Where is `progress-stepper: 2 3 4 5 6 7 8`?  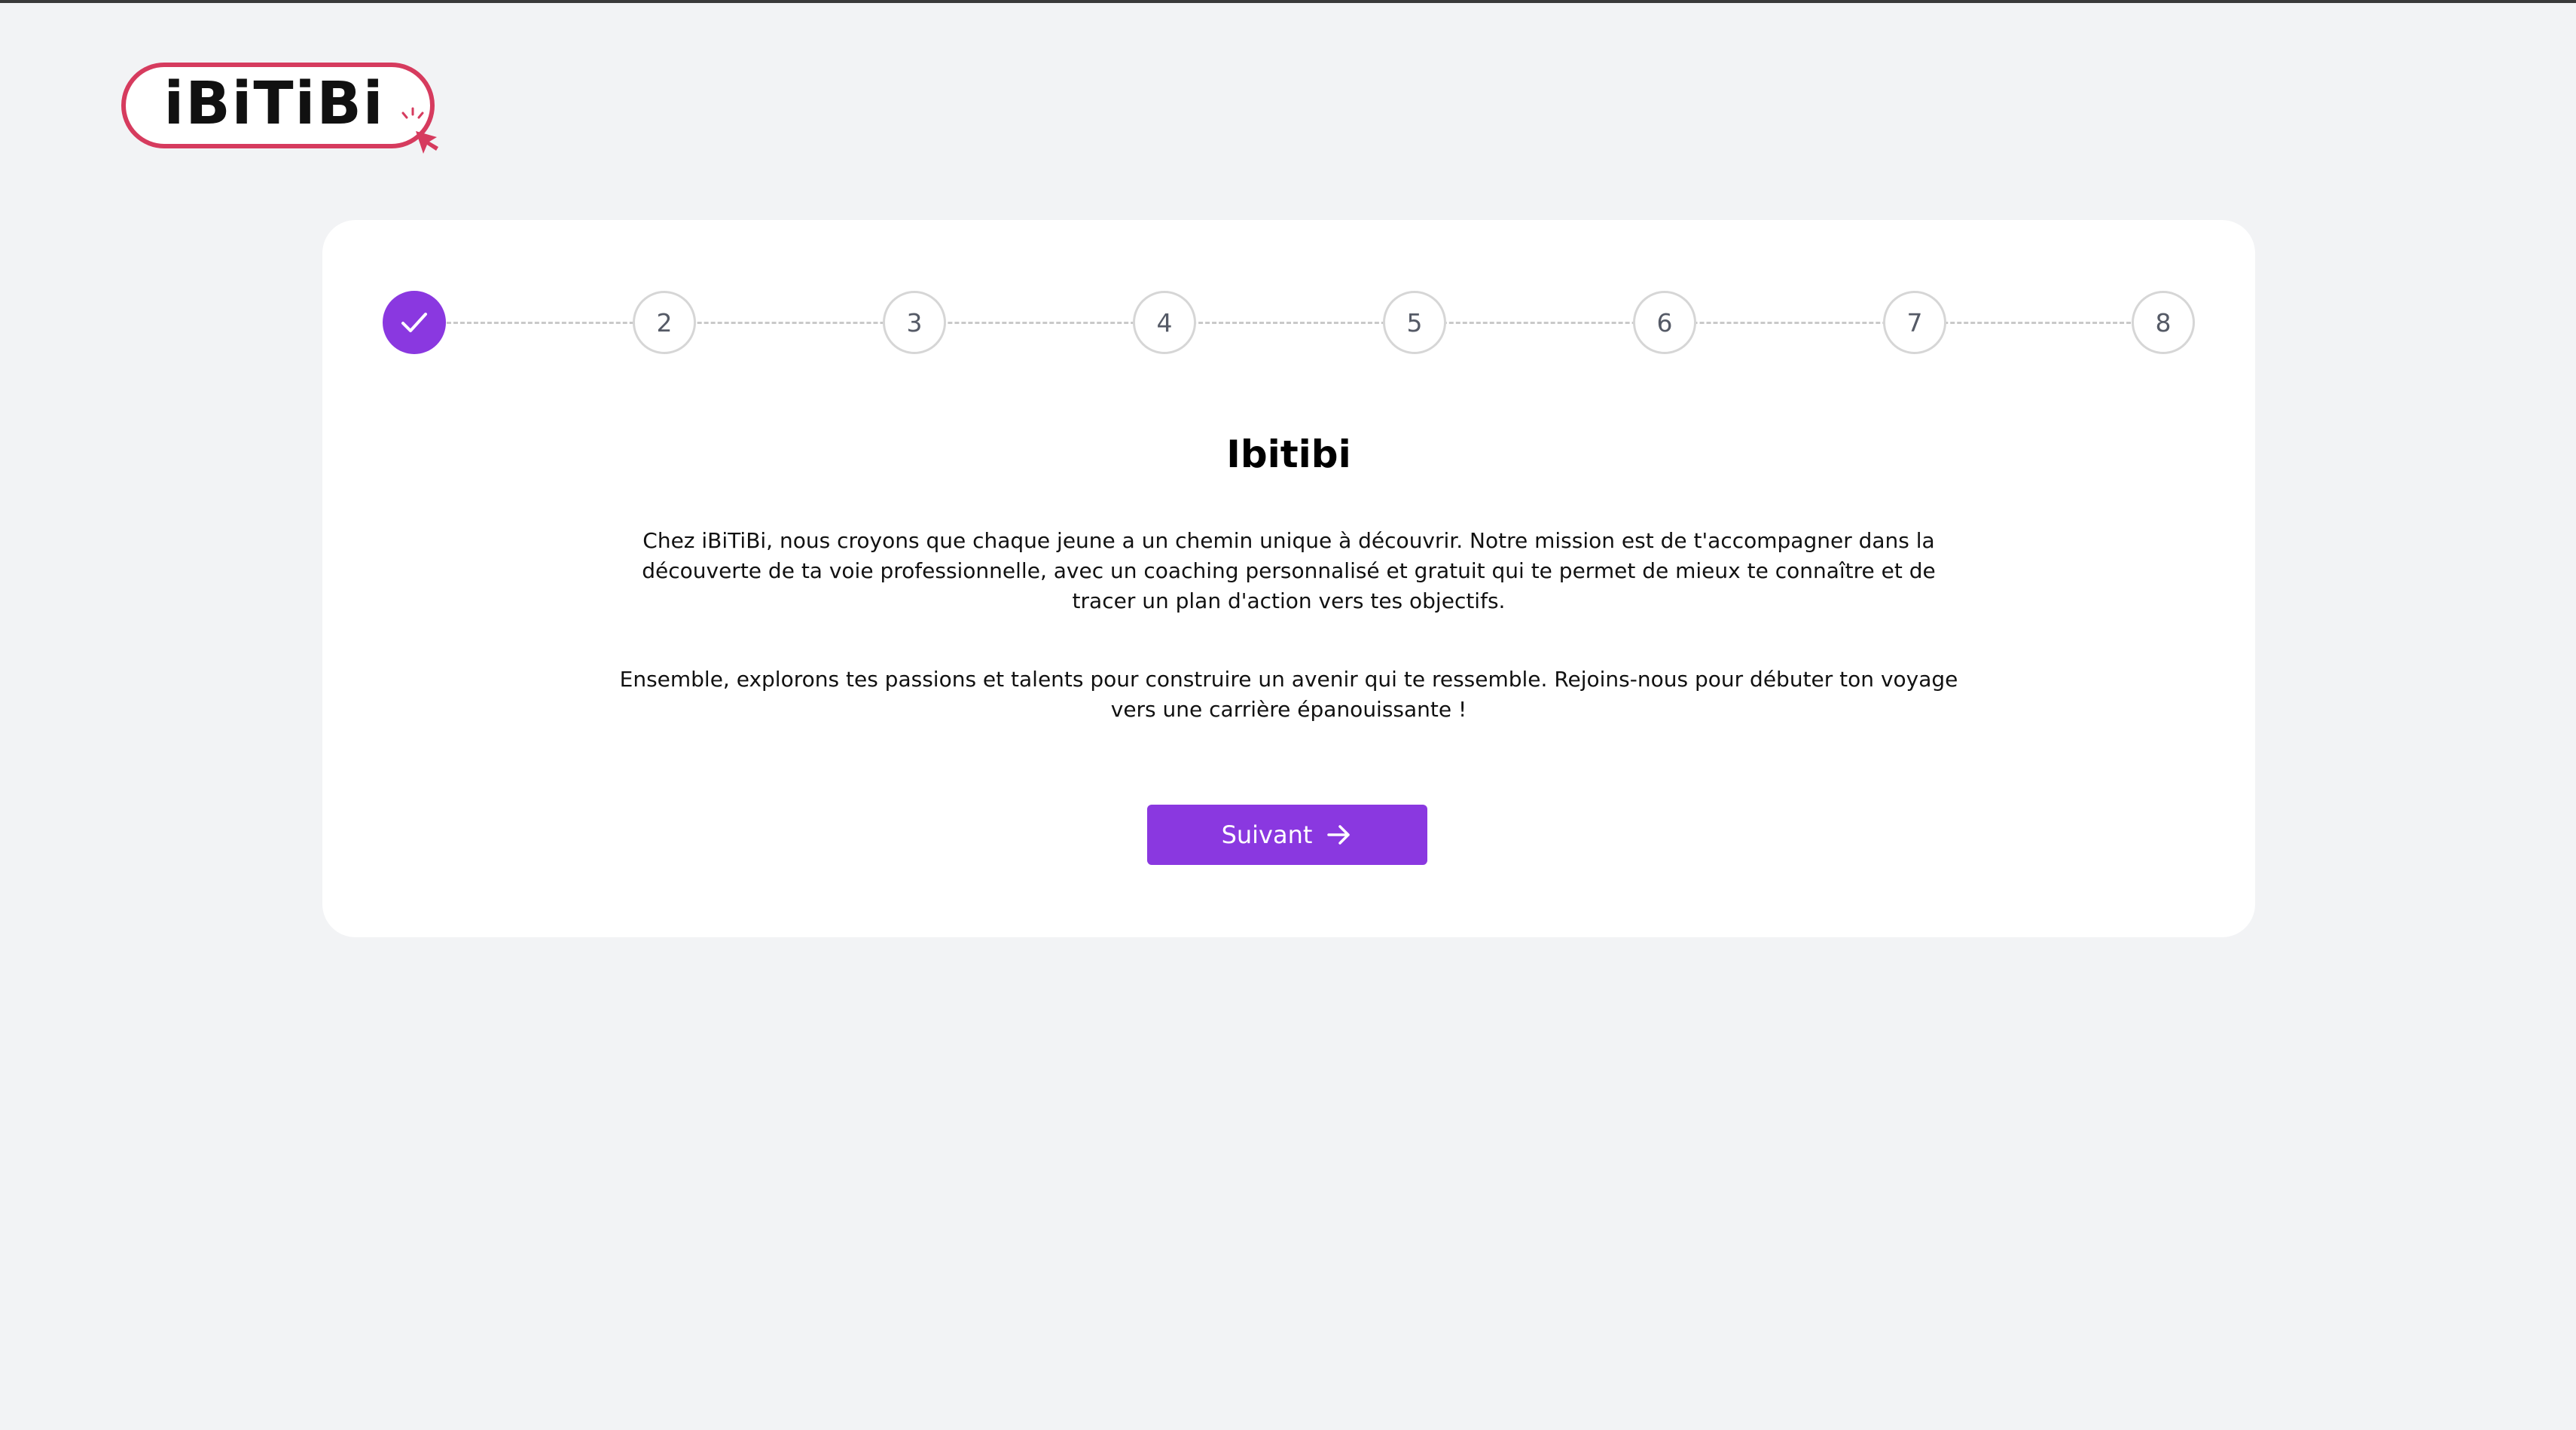
progress-stepper: 2 3 4 5 6 7 8 is located at coordinates (1289, 322).